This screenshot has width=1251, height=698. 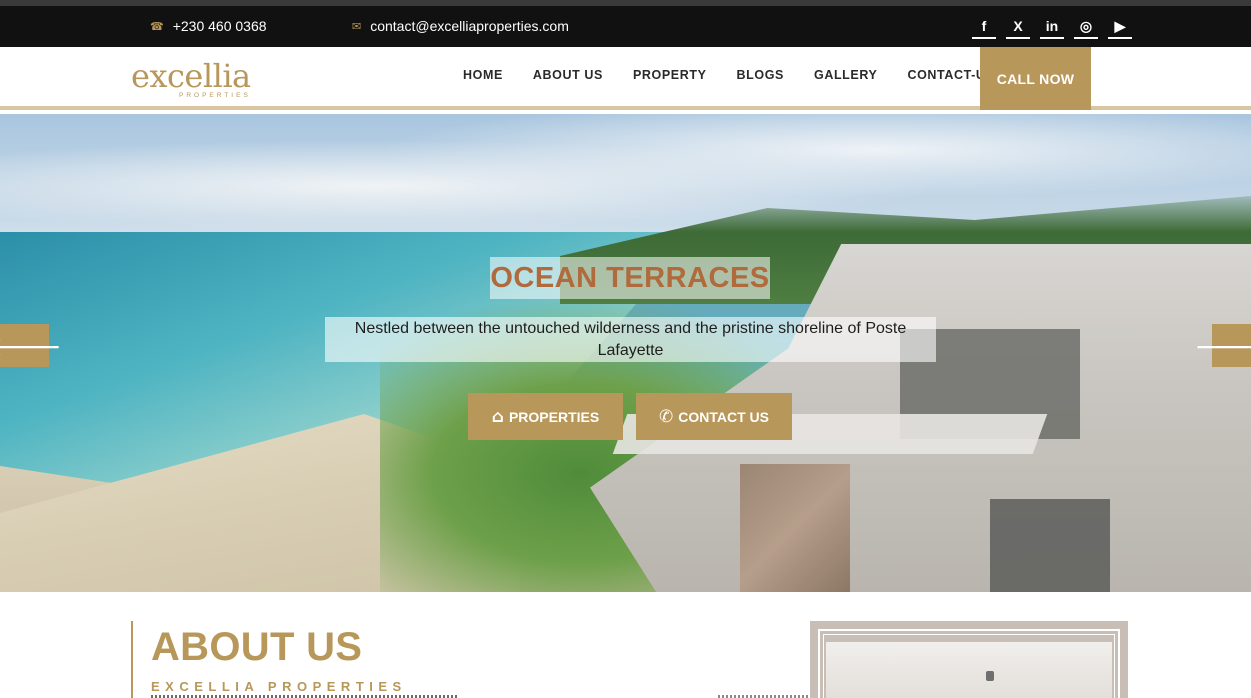 I want to click on logo-subtitle: PROPERTIES, so click(x=215, y=95).